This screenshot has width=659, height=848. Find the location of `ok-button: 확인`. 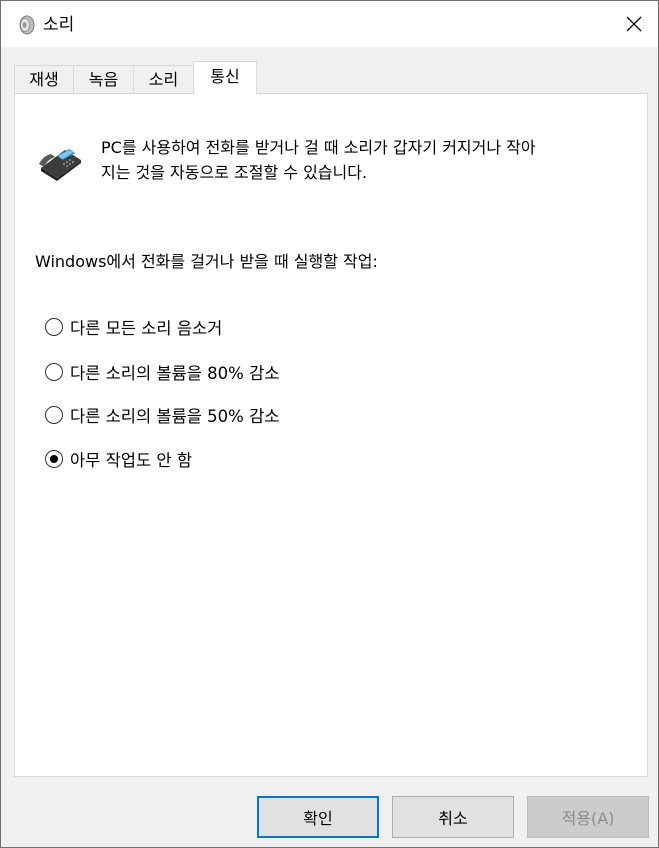

ok-button: 확인 is located at coordinates (318, 817).